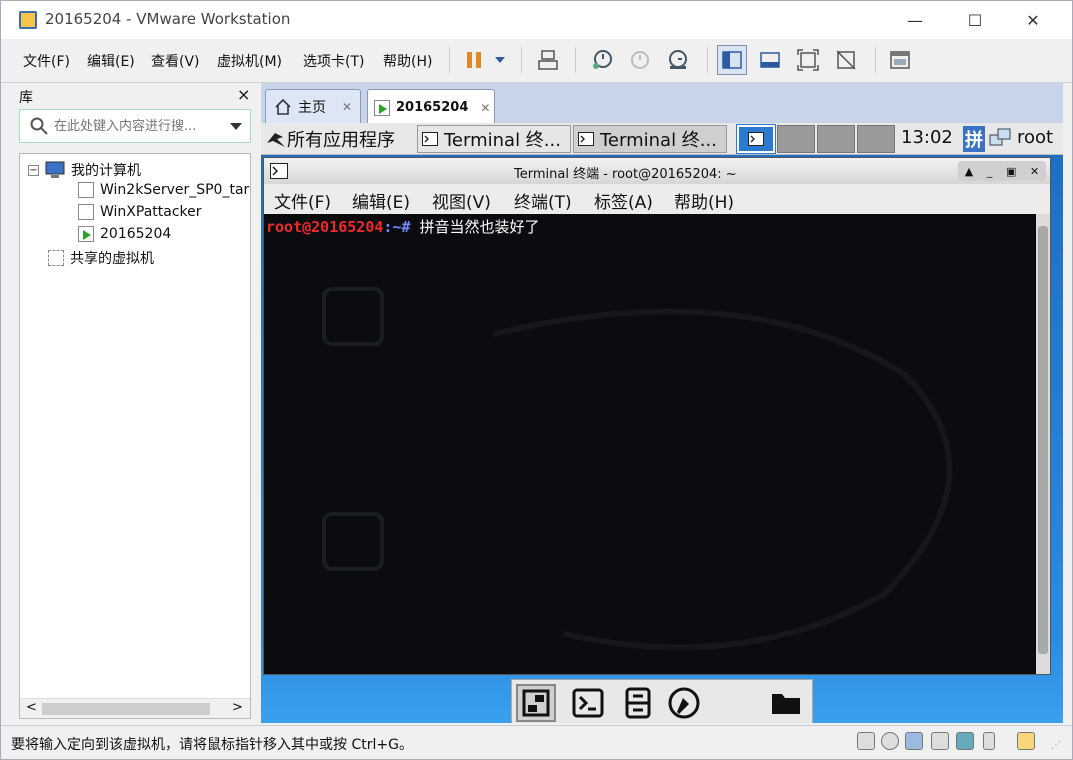 The height and width of the screenshot is (760, 1073). Describe the element at coordinates (1033, 20) in the screenshot. I see `close-button: ✕` at that location.